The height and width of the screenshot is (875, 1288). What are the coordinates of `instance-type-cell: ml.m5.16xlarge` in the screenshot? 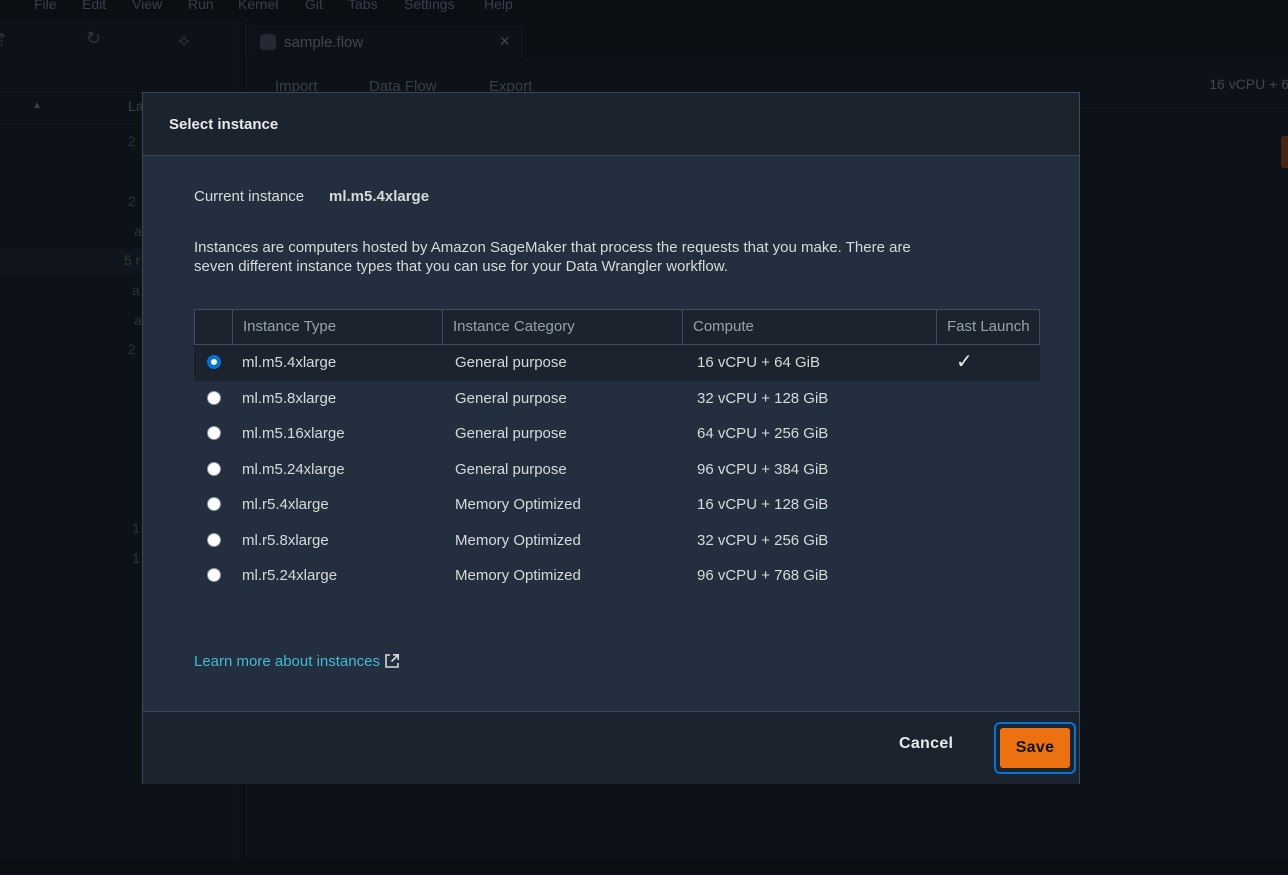 It's located at (293, 433).